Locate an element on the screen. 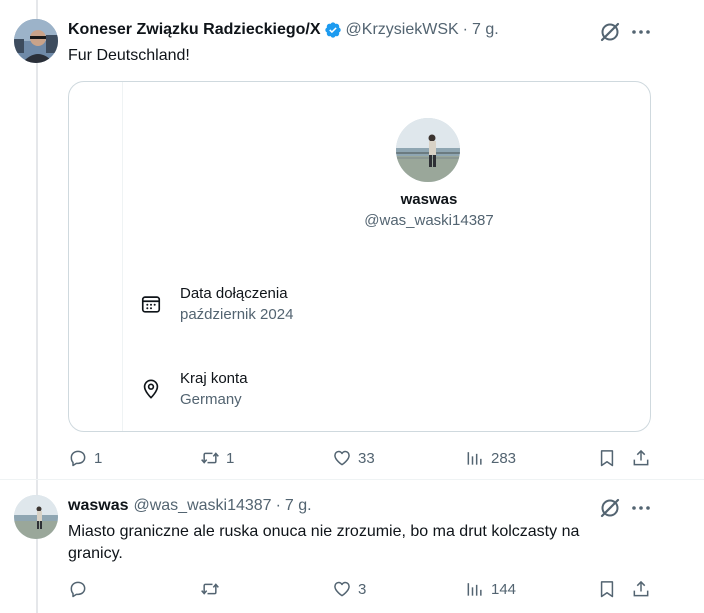 The width and height of the screenshot is (704, 613). views-button: 144 is located at coordinates (490, 589).